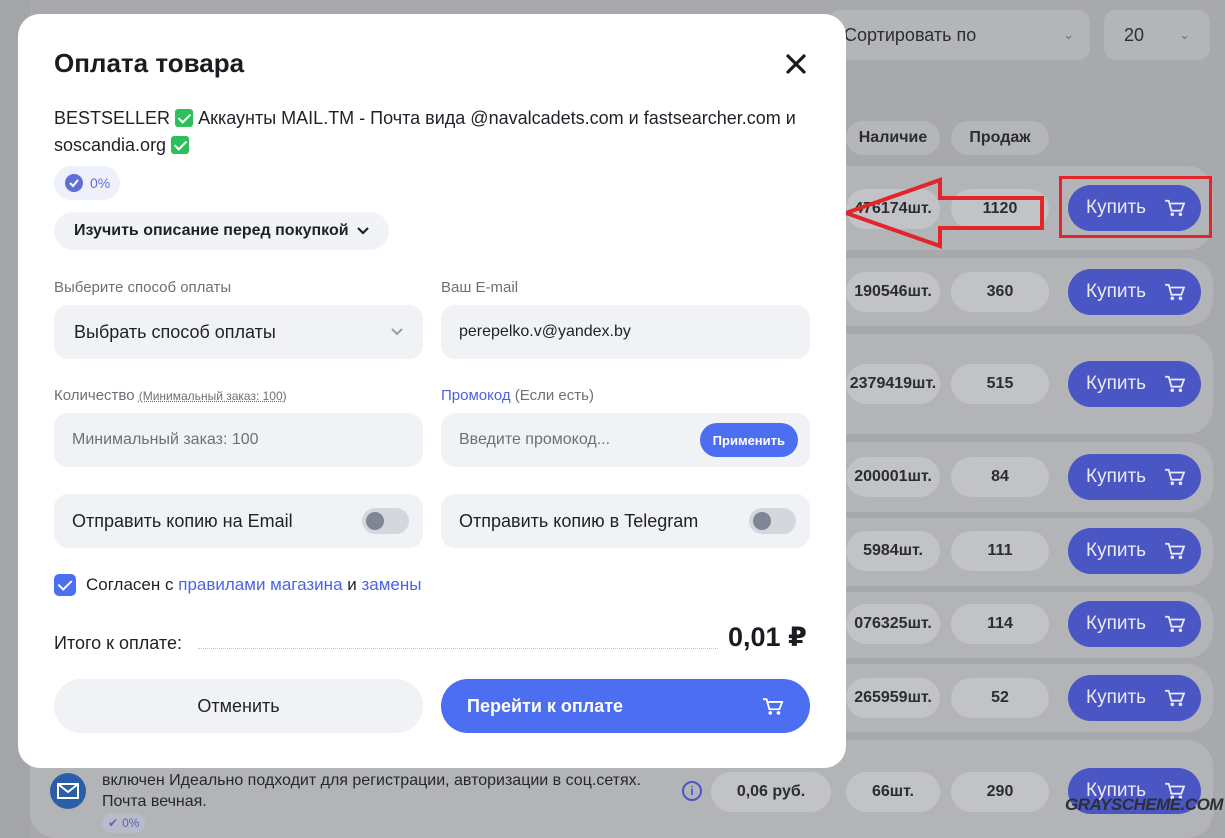 The height and width of the screenshot is (838, 1225). I want to click on discount-badge: 0%, so click(87, 183).